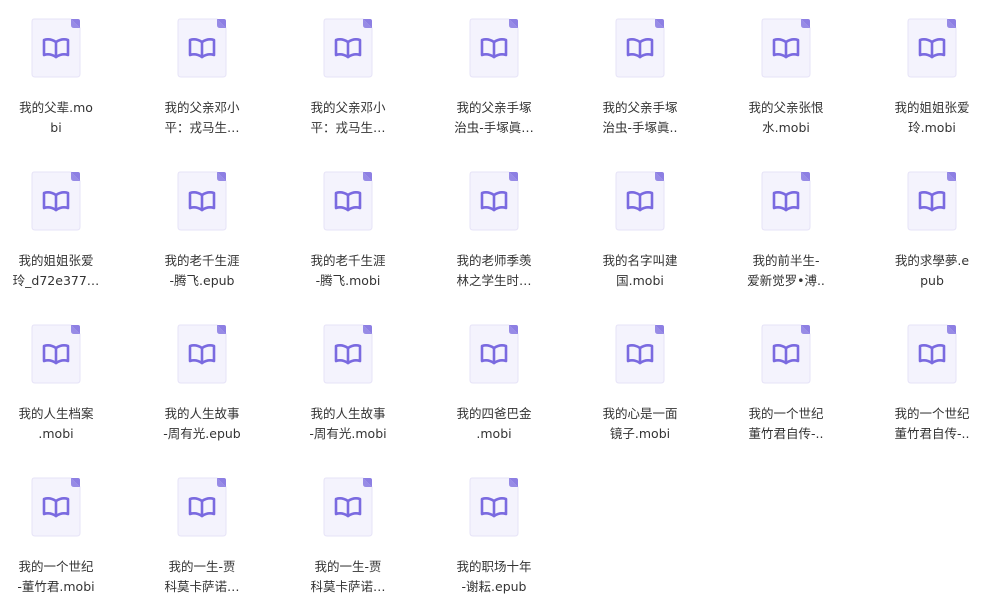 The image size is (993, 614). Describe the element at coordinates (56, 93) in the screenshot. I see `file-item: 我的父辈.mo bi` at that location.